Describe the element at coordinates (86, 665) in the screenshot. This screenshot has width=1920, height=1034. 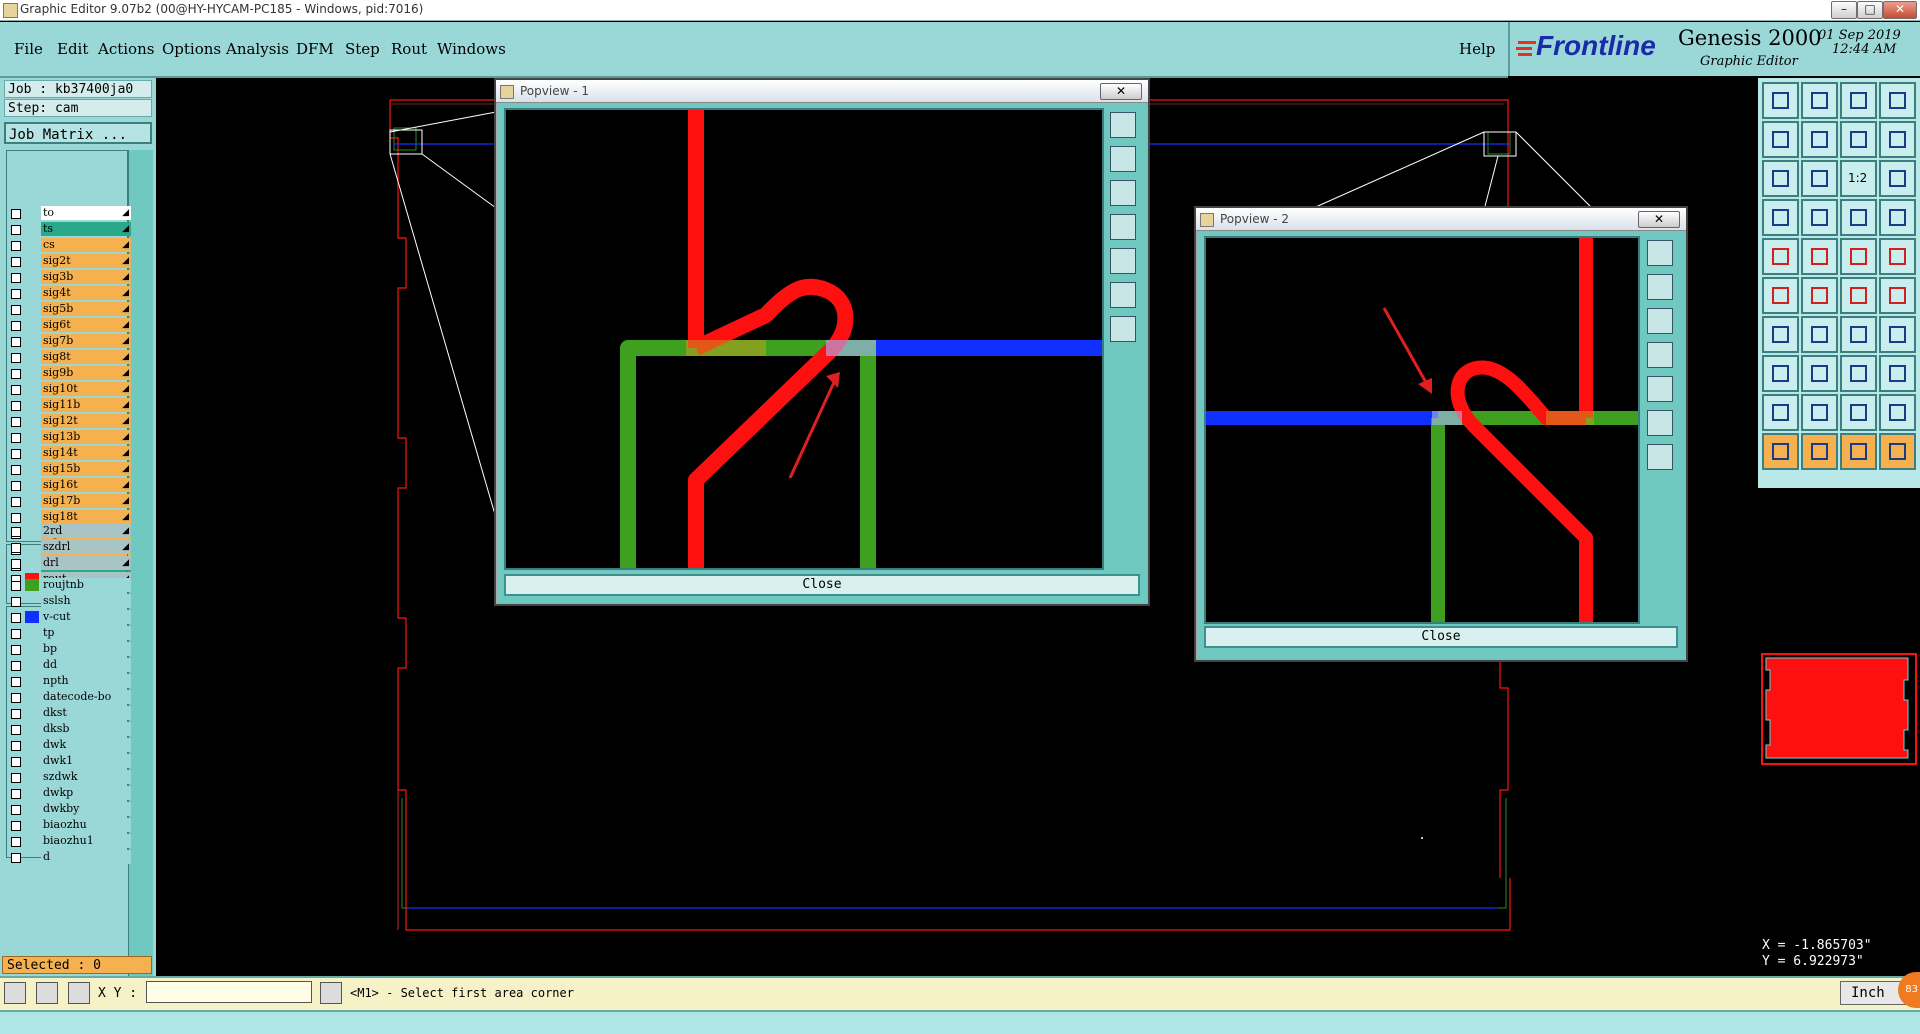
I see `layer-name: dd` at that location.